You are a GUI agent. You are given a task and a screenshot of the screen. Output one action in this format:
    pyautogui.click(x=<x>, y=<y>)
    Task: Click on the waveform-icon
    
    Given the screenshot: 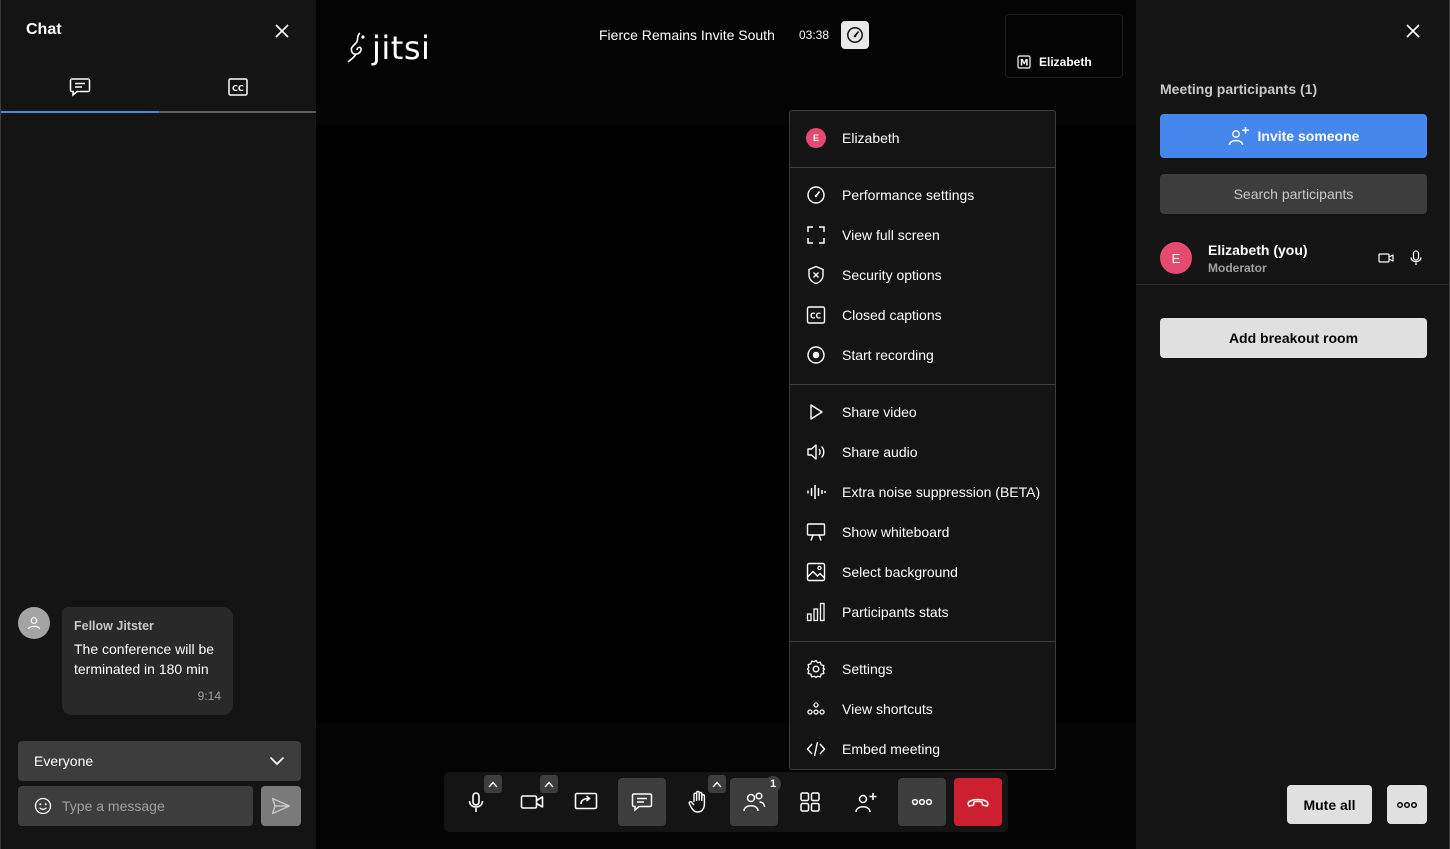 What is the action you would take?
    pyautogui.click(x=816, y=492)
    